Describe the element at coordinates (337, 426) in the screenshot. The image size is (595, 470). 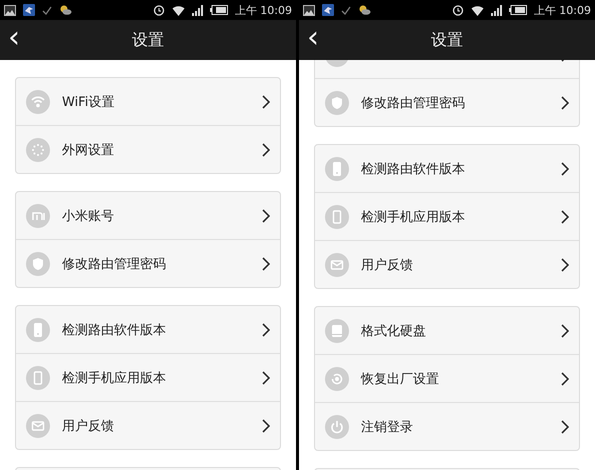
I see `power-icon` at that location.